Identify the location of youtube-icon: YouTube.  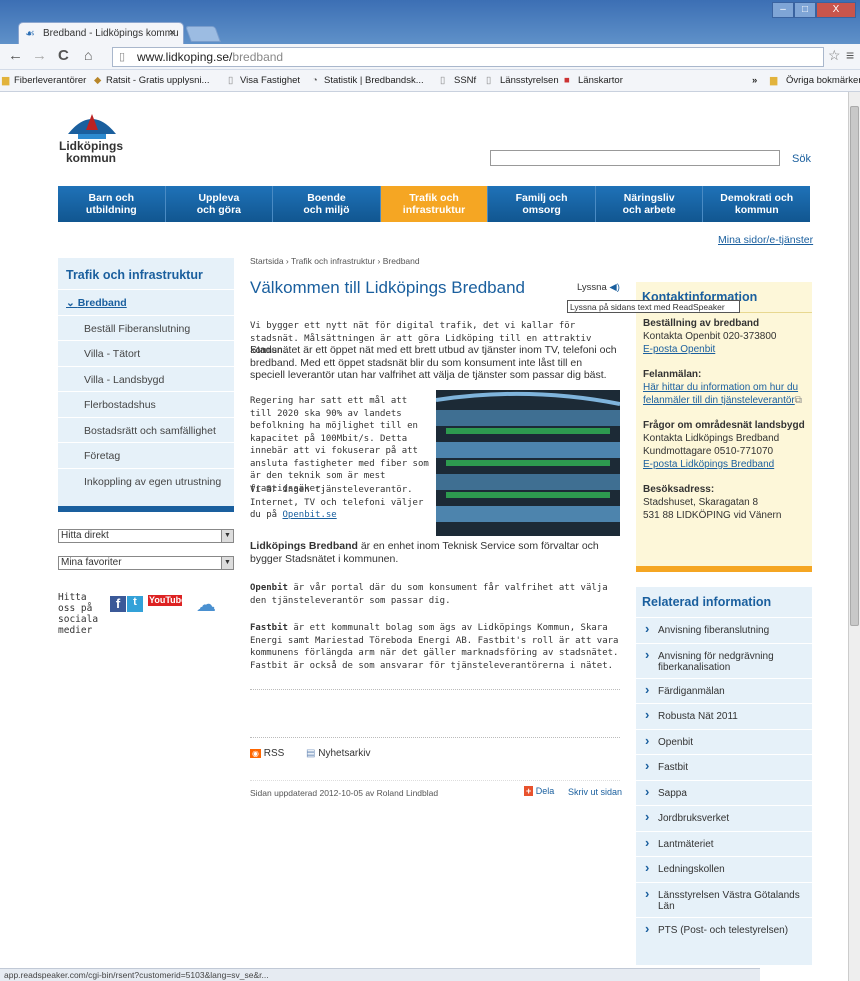
(165, 603).